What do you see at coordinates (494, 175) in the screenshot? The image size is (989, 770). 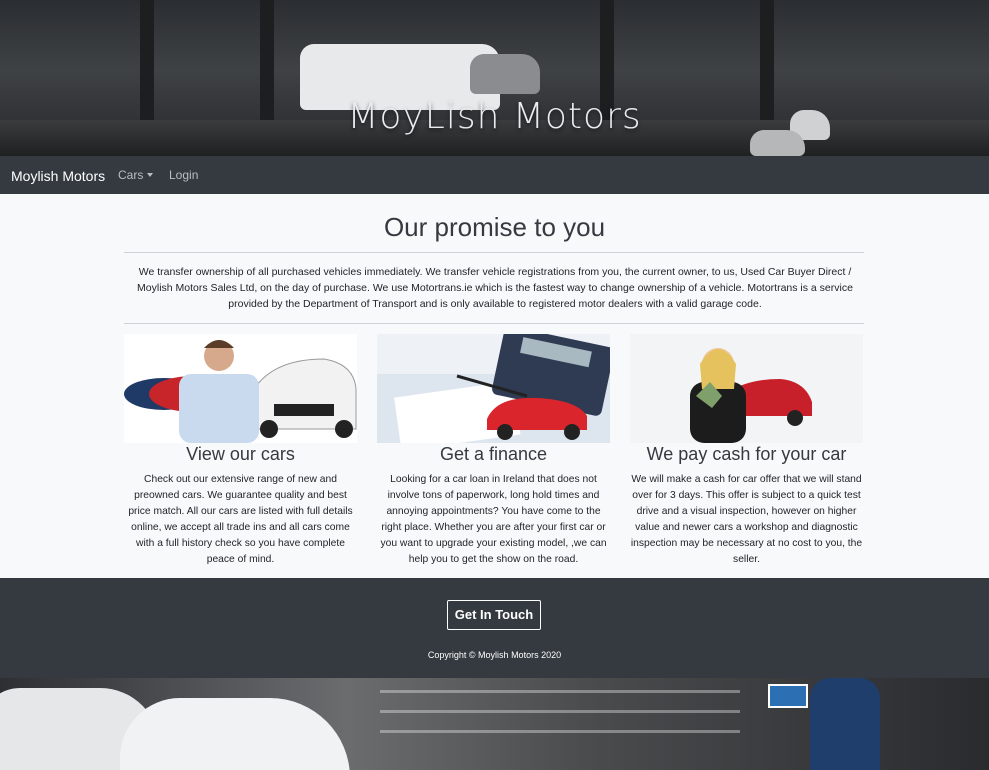 I see `navbar: Moylish Motors Cars Login` at bounding box center [494, 175].